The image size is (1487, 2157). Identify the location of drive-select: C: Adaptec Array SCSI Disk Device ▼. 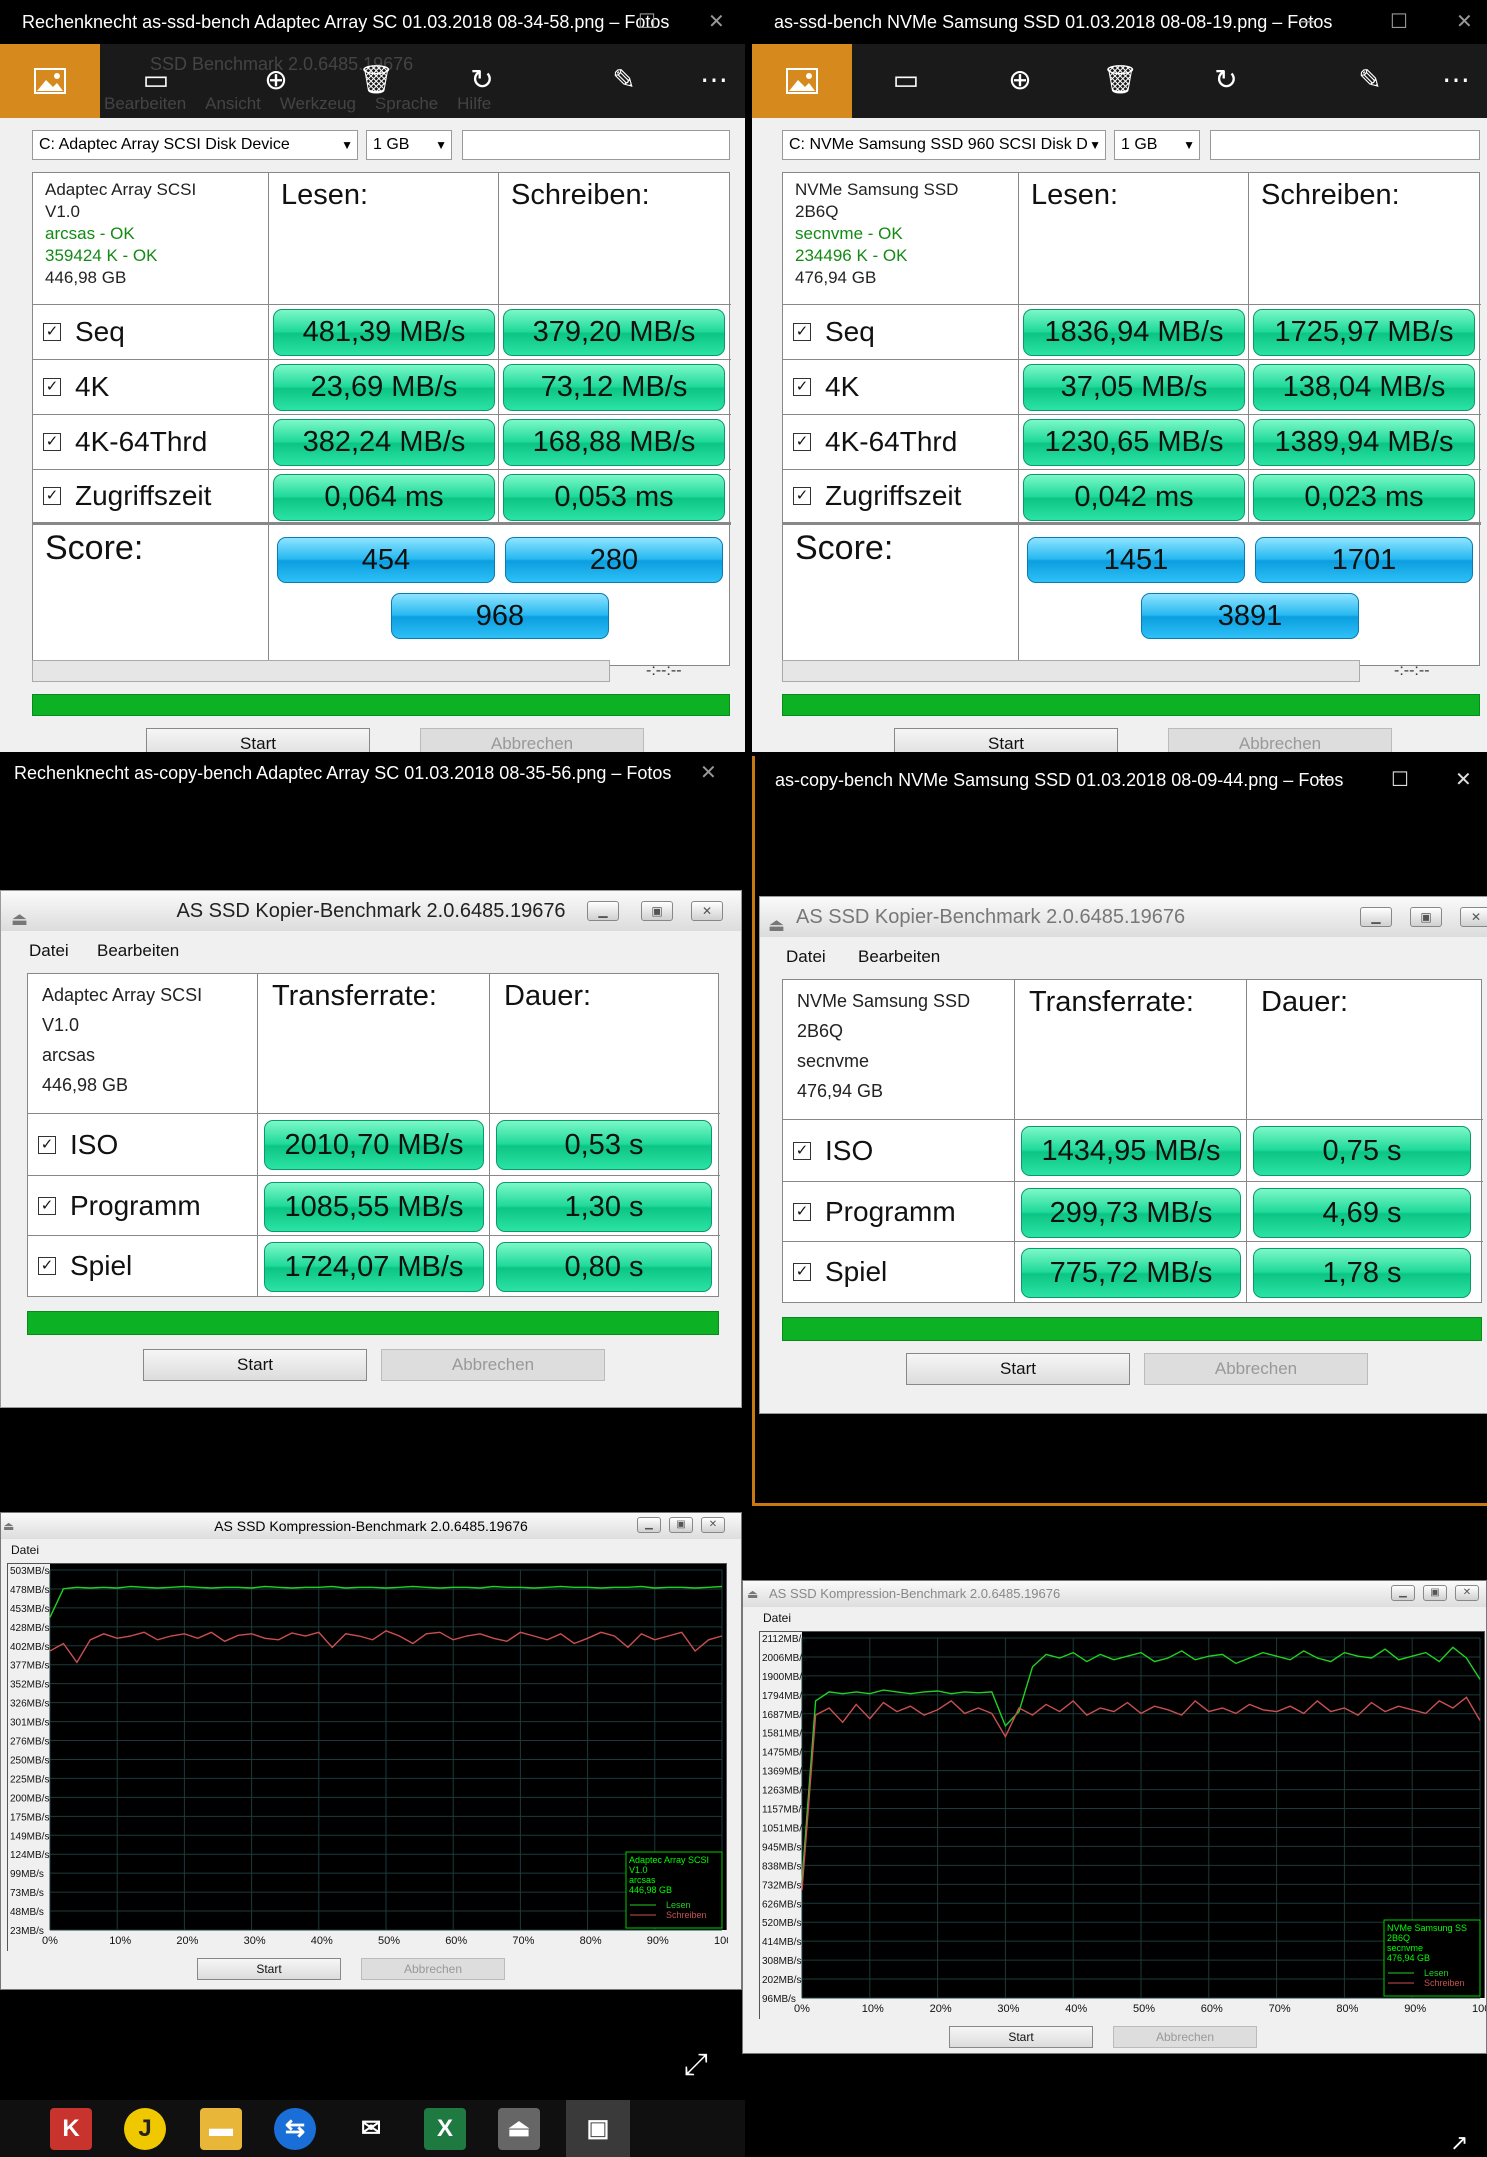
(195, 145).